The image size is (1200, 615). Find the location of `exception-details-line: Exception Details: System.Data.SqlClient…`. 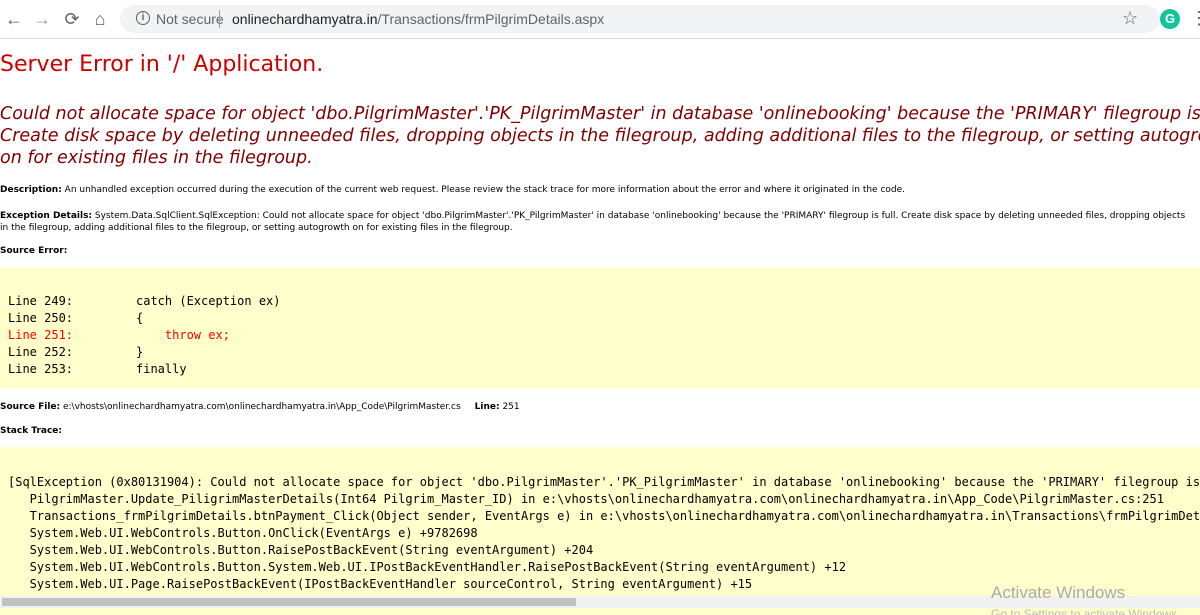

exception-details-line: Exception Details: System.Data.SqlClient… is located at coordinates (592, 216).